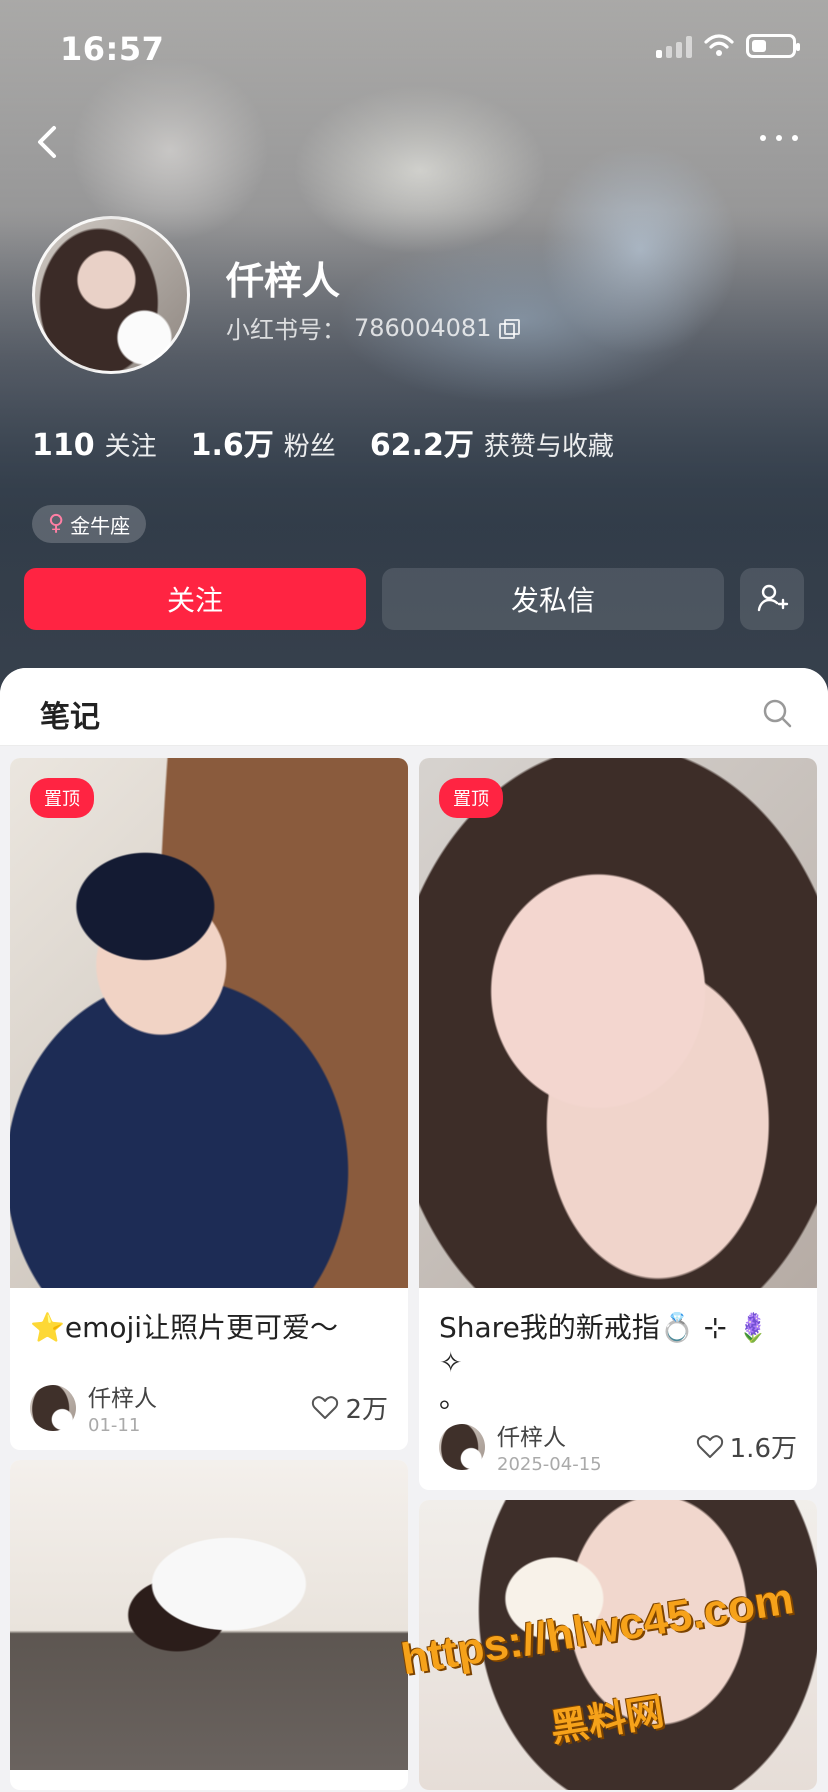 Image resolution: width=828 pixels, height=1792 pixels. What do you see at coordinates (414, 707) in the screenshot?
I see `notes-tabbar: 笔记` at bounding box center [414, 707].